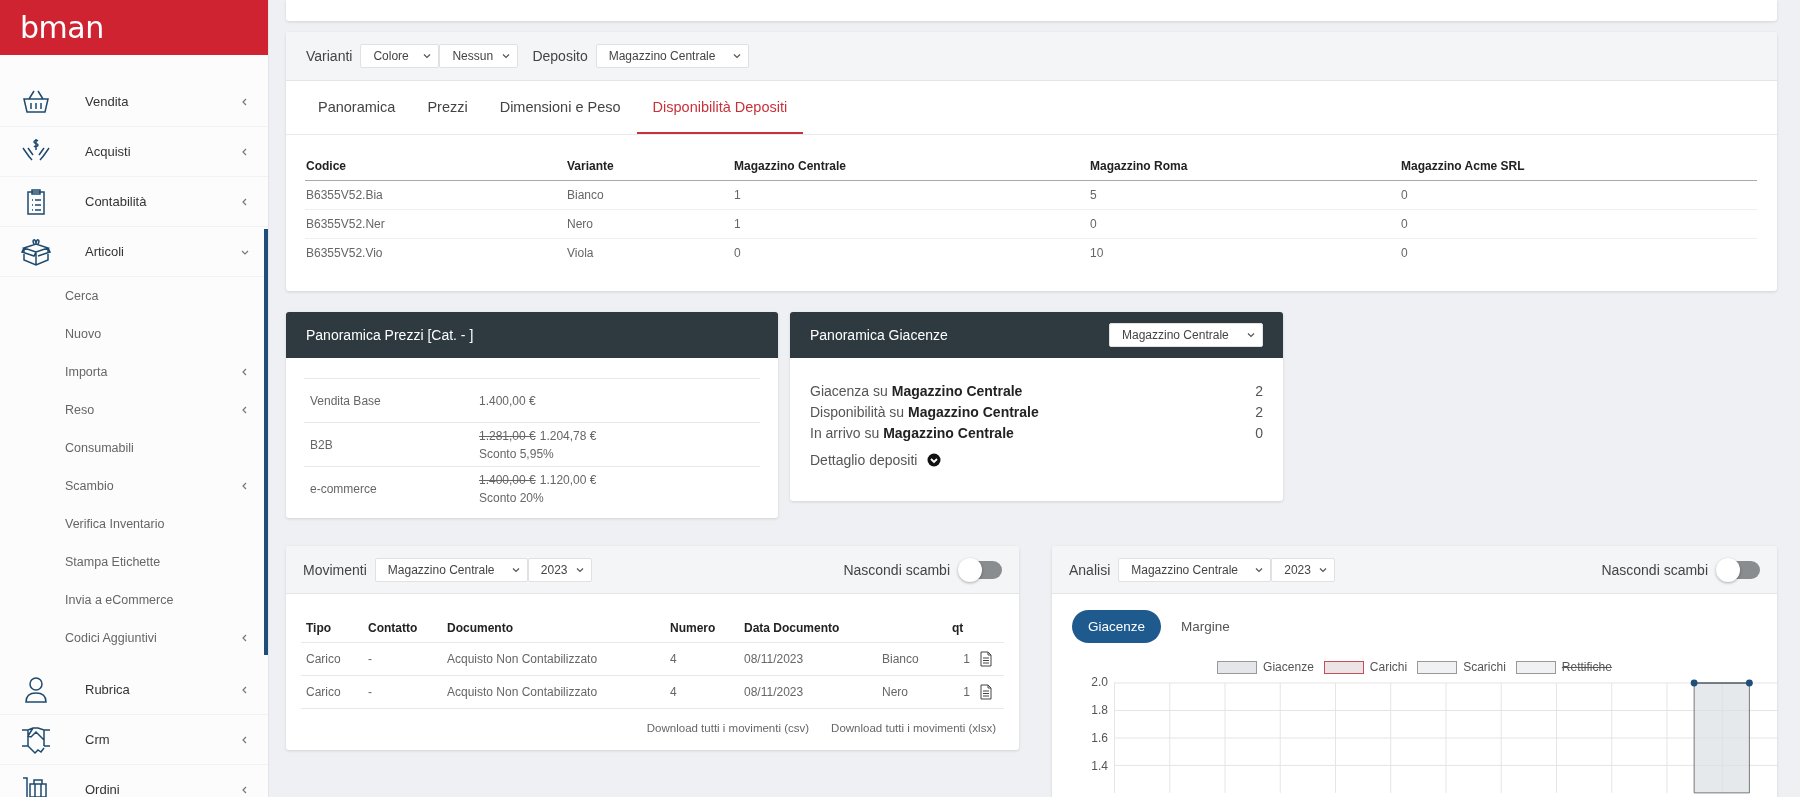 The width and height of the screenshot is (1800, 797). I want to click on column-header: Magazzino Centrale, so click(911, 167).